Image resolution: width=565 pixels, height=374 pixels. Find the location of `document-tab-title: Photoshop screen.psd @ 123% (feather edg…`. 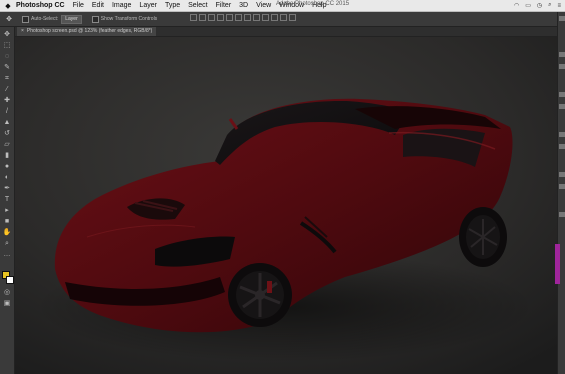

document-tab-title: Photoshop screen.psd @ 123% (feather edg… is located at coordinates (89, 31).